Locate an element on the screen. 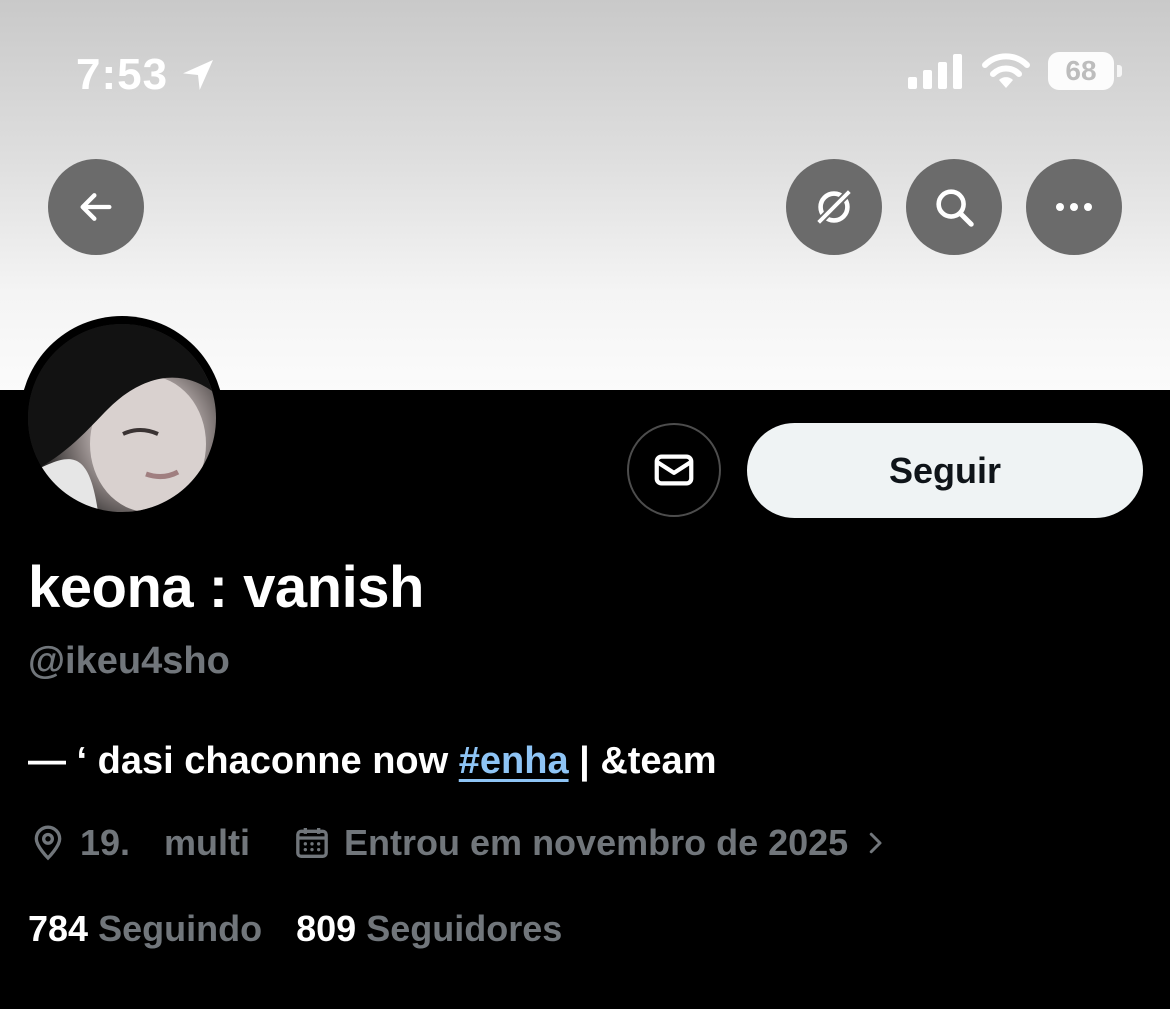 This screenshot has height=1009, width=1170. battery-tip is located at coordinates (1119, 71).